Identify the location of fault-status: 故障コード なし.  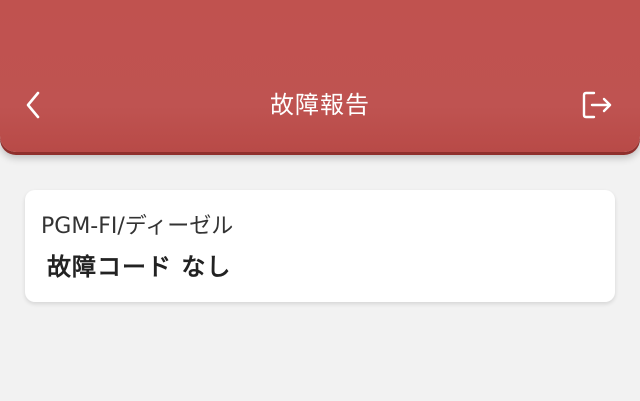
(139, 267).